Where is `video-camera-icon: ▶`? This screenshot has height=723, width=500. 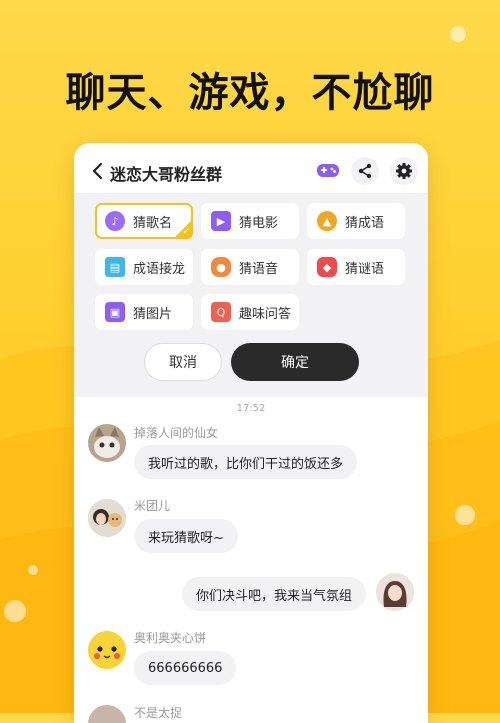 video-camera-icon: ▶ is located at coordinates (221, 221).